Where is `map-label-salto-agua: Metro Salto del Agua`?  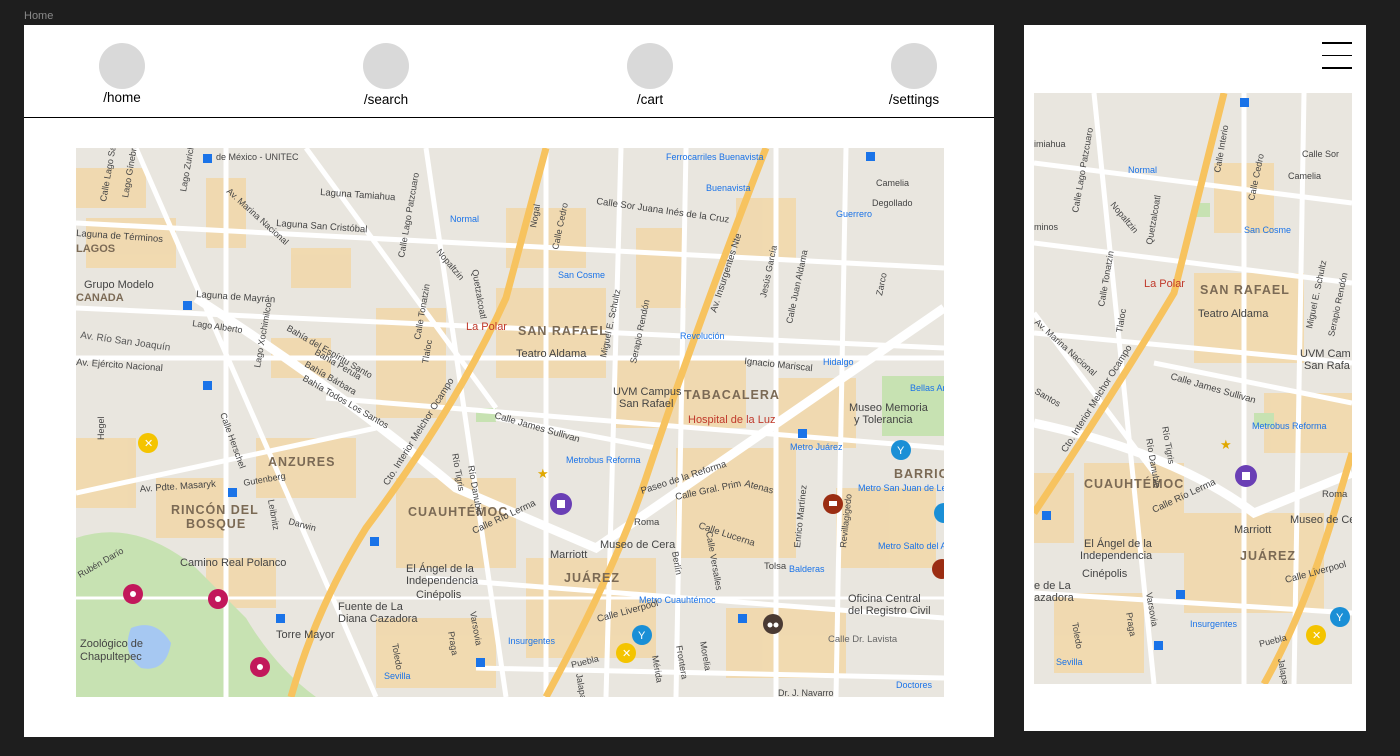 map-label-salto-agua: Metro Salto del Agua is located at coordinates (911, 546).